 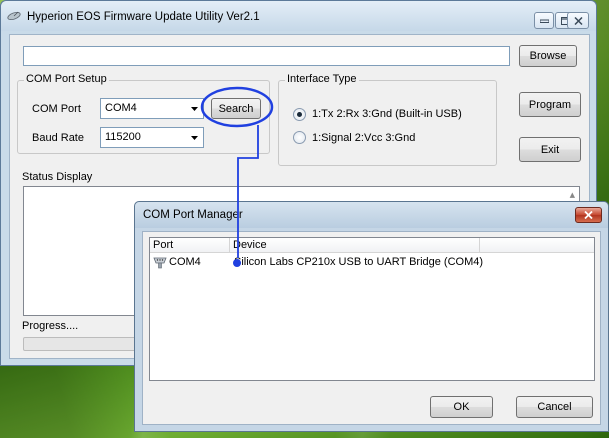 I want to click on interface-type-group: Interface Type, so click(x=387, y=119).